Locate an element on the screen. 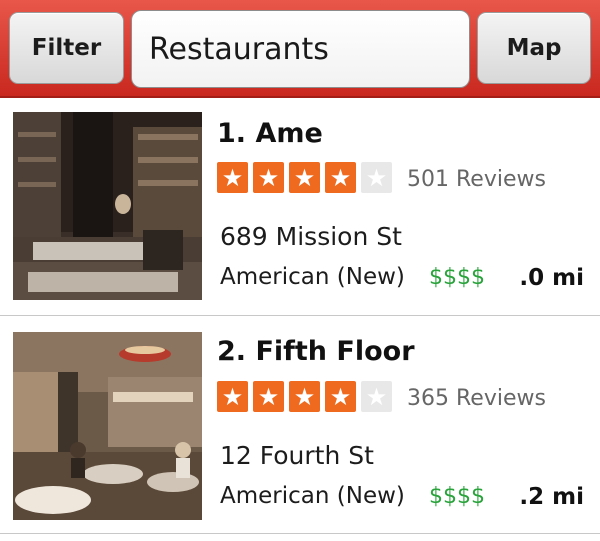 Image resolution: width=600 pixels, height=541 pixels. search-input: Restaurants is located at coordinates (300, 49).